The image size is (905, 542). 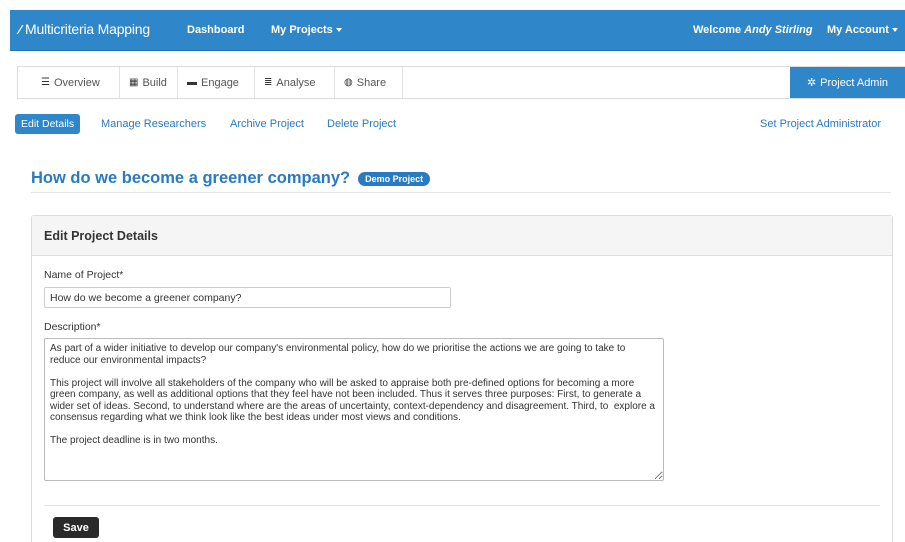 What do you see at coordinates (20, 29) in the screenshot?
I see `brand-logo-icon: ⁄` at bounding box center [20, 29].